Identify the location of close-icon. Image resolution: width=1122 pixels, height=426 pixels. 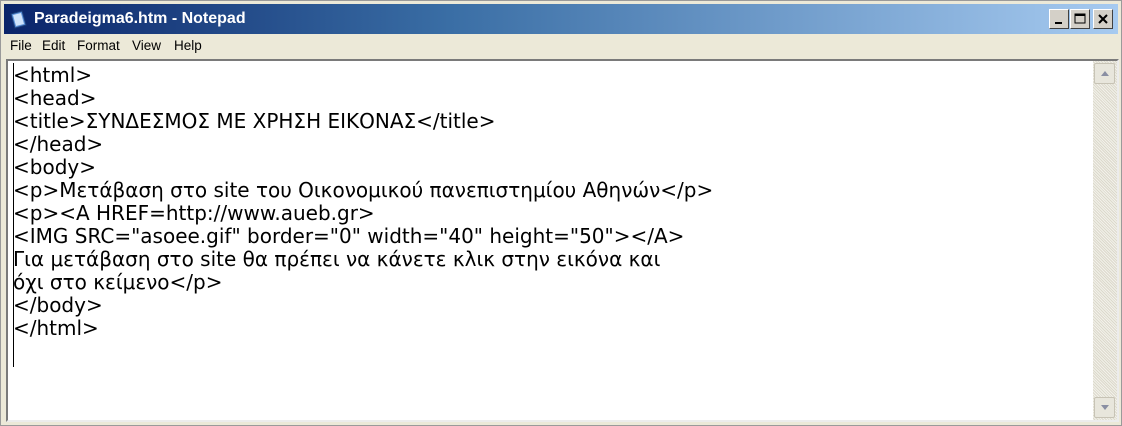
(1103, 19).